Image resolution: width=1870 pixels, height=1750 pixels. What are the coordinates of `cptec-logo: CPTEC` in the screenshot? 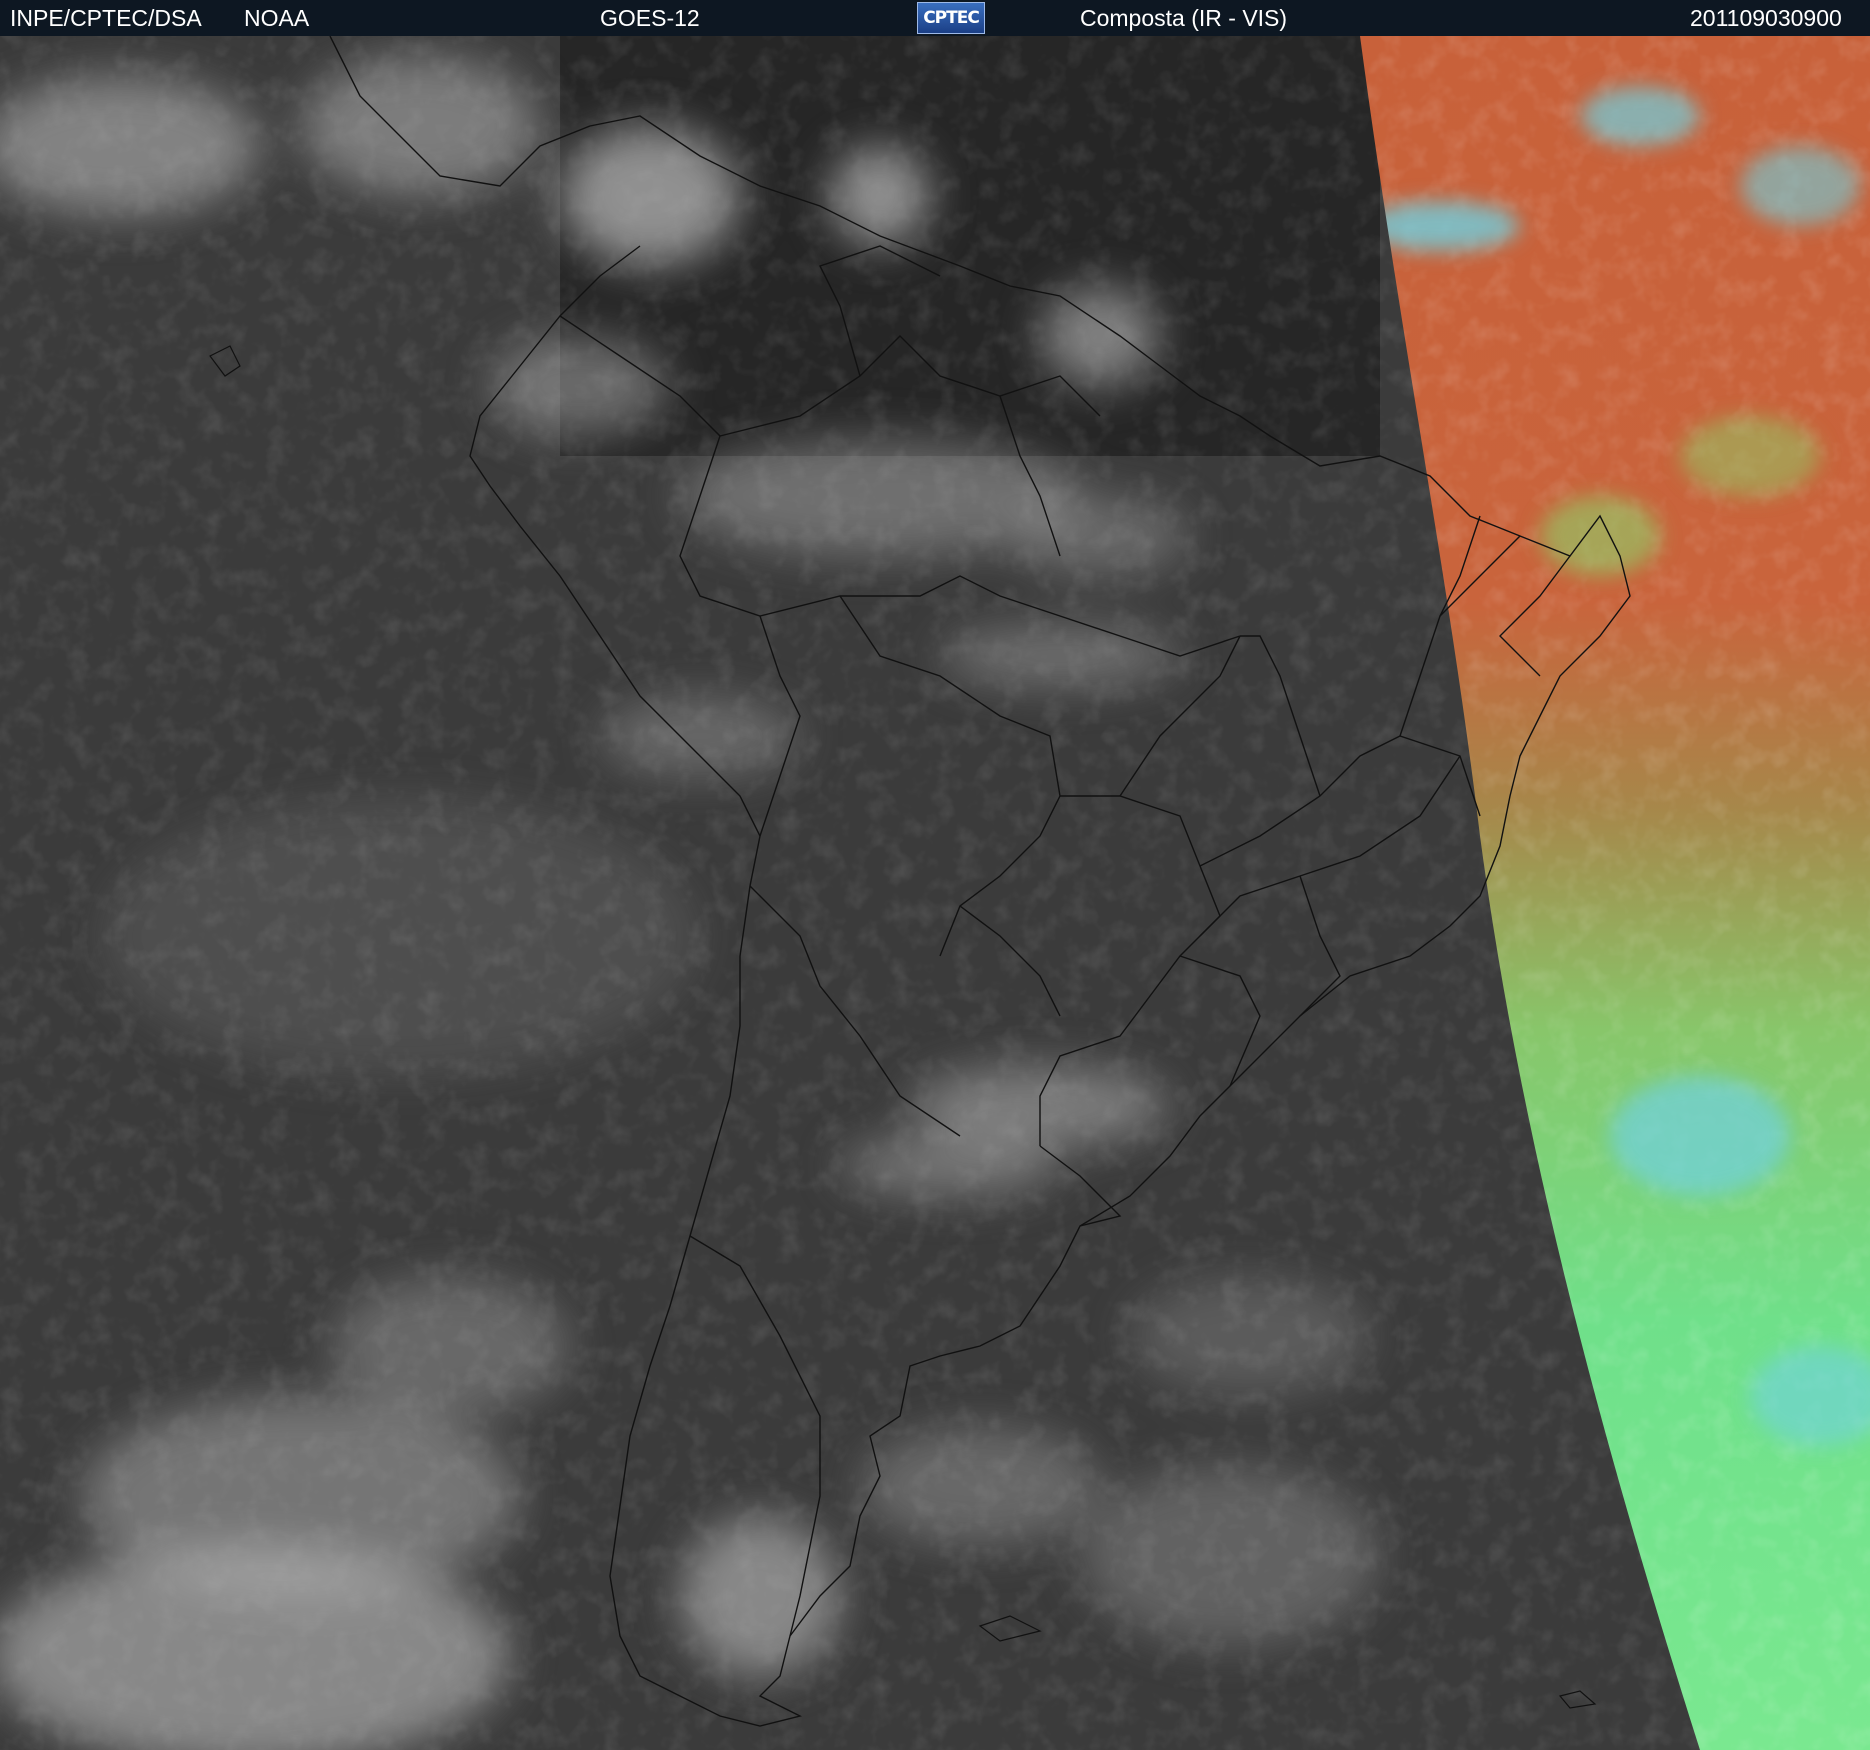 It's located at (951, 18).